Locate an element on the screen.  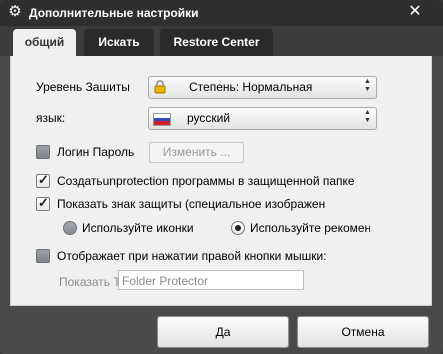
russia-flag-icon is located at coordinates (162, 119).